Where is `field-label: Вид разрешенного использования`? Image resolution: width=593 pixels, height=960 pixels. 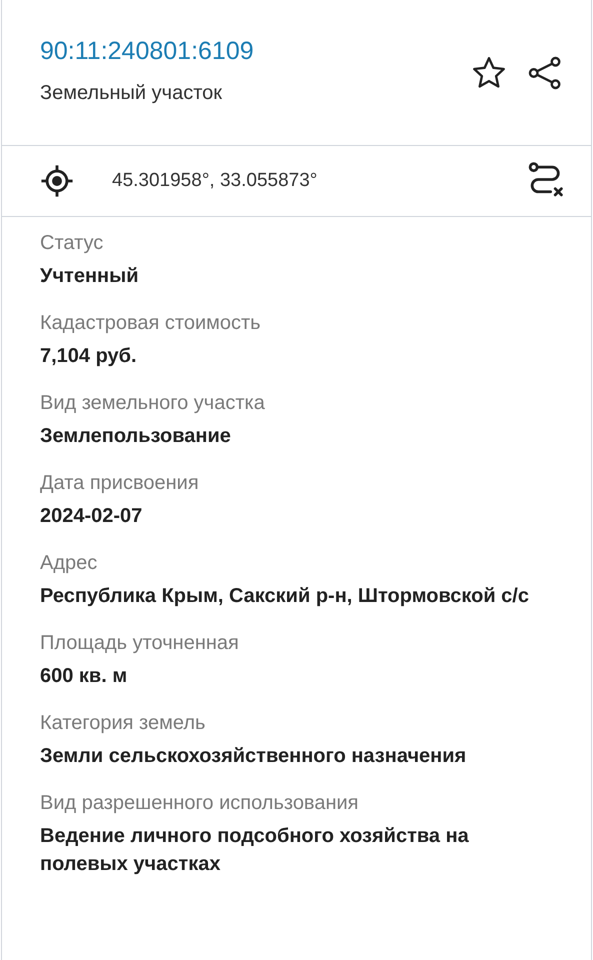
field-label: Вид разрешенного использования is located at coordinates (200, 803).